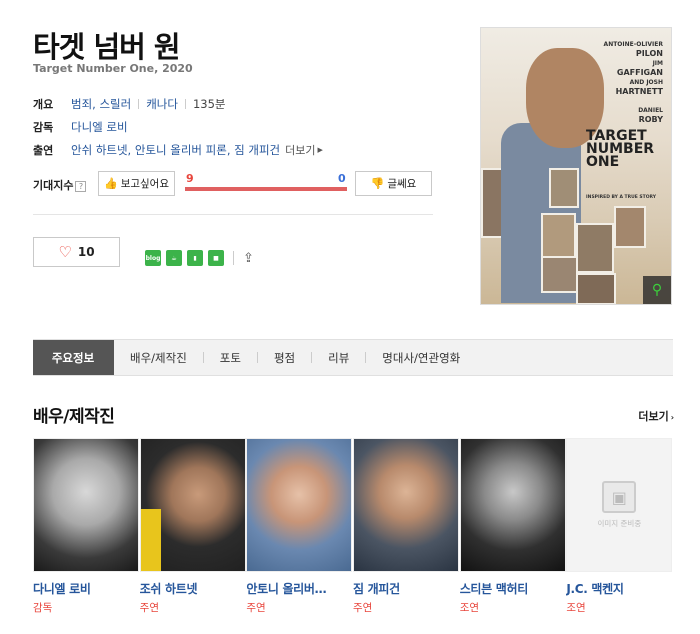  I want to click on no-image-icon: ▣, so click(619, 497).